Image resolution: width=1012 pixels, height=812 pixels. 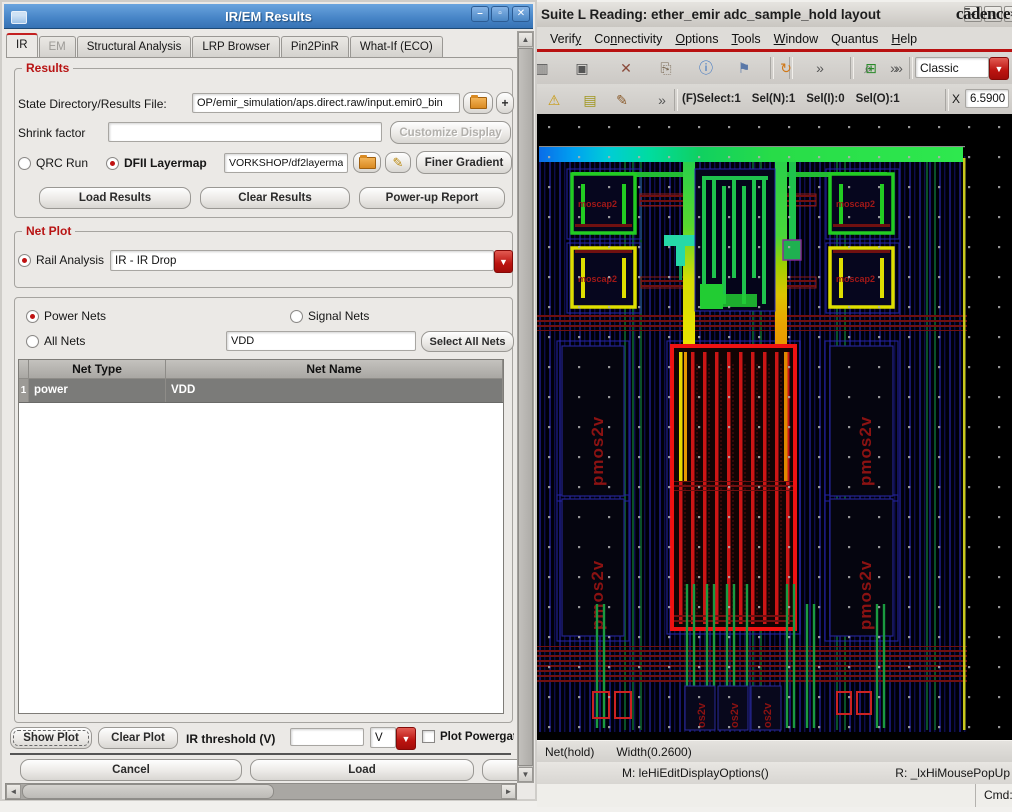 What do you see at coordinates (115, 198) in the screenshot?
I see `load-results-button: Load Results` at bounding box center [115, 198].